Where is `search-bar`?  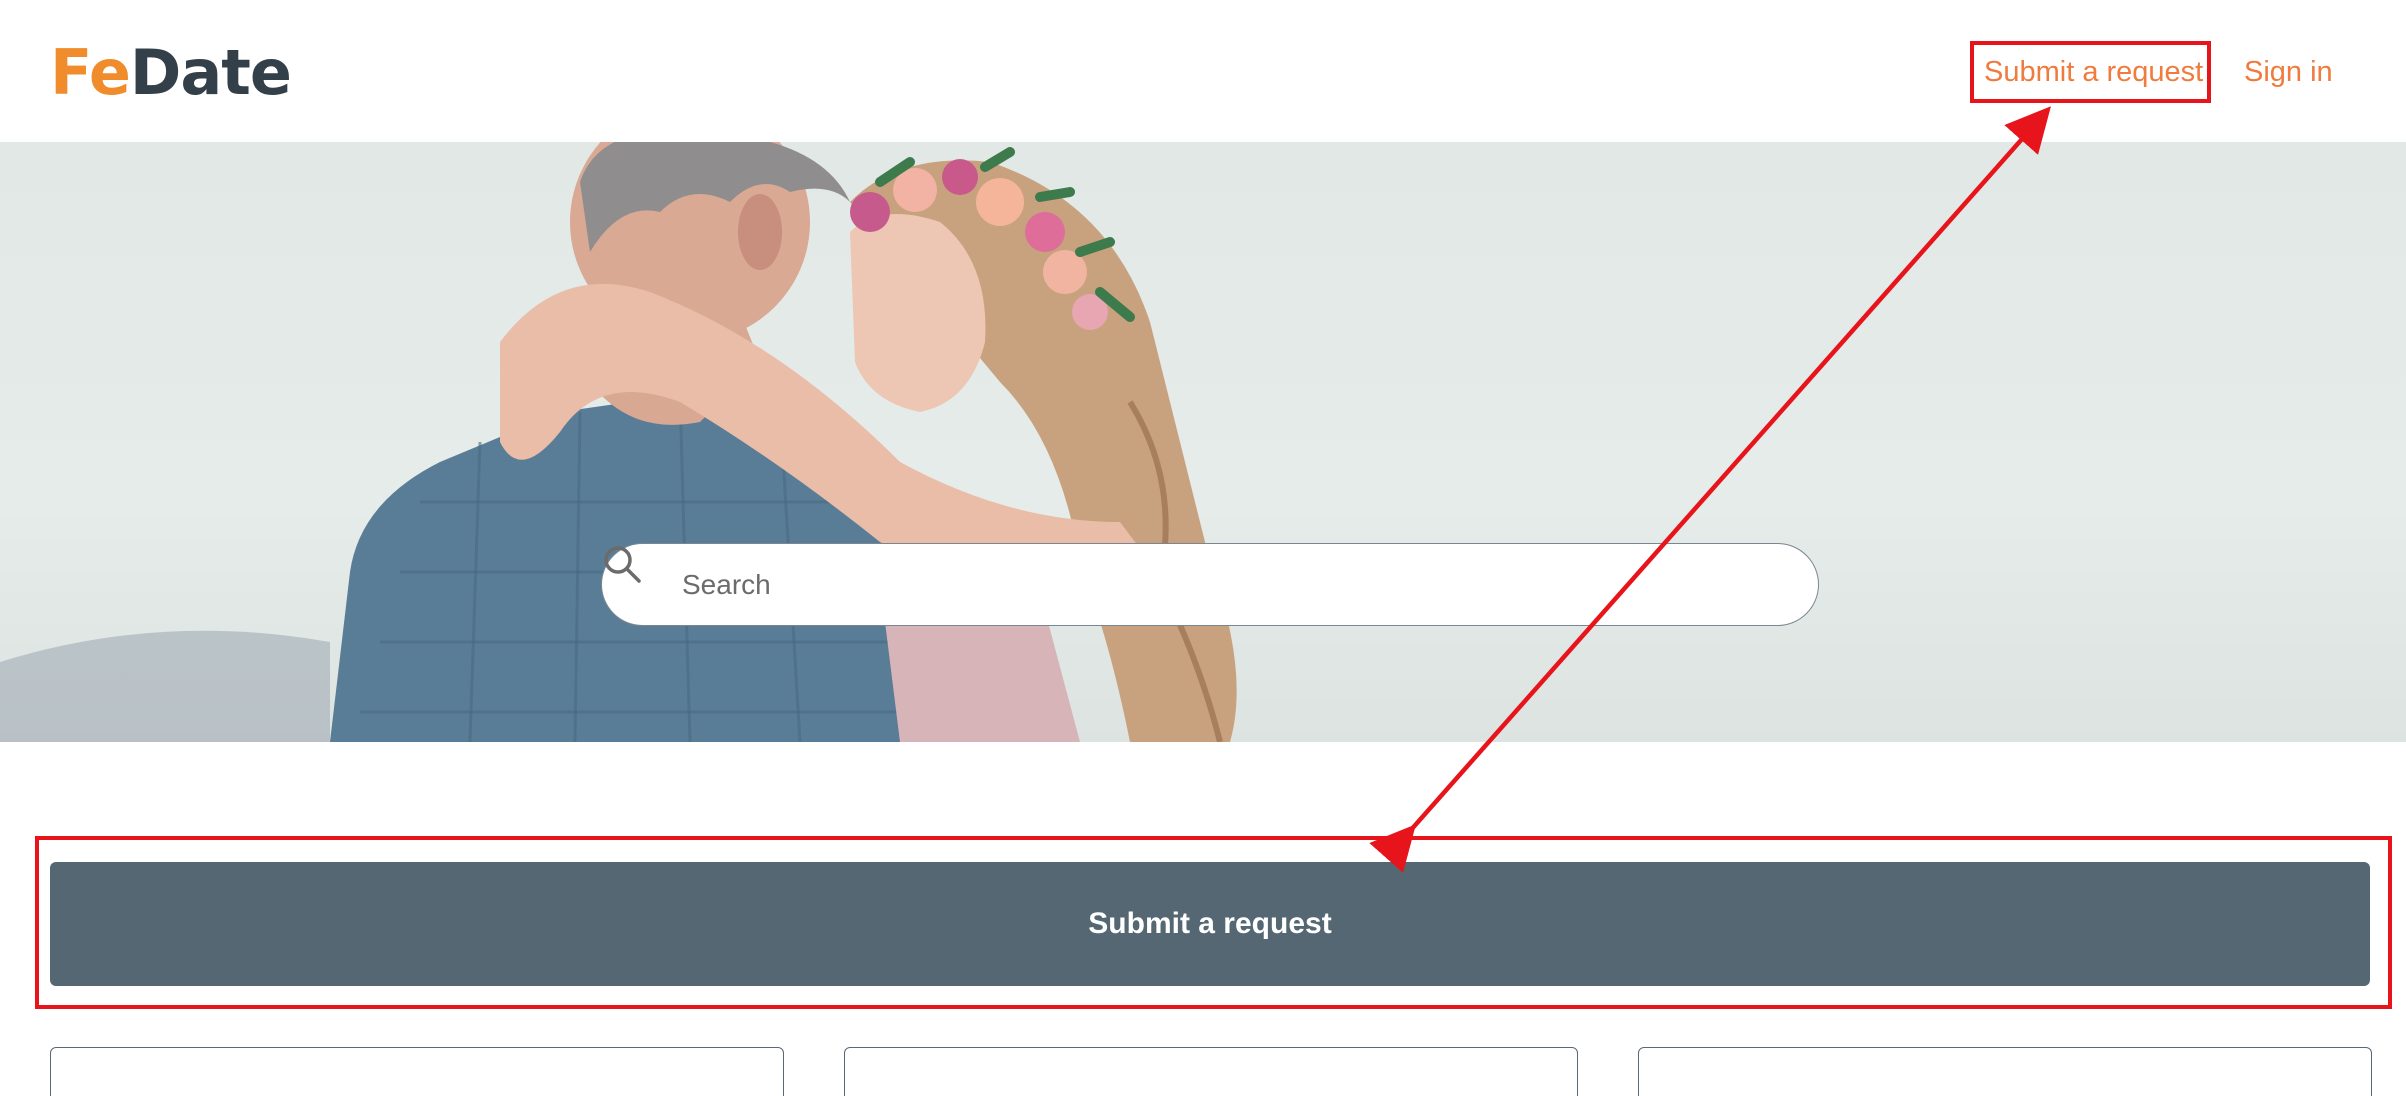
search-bar is located at coordinates (1210, 584).